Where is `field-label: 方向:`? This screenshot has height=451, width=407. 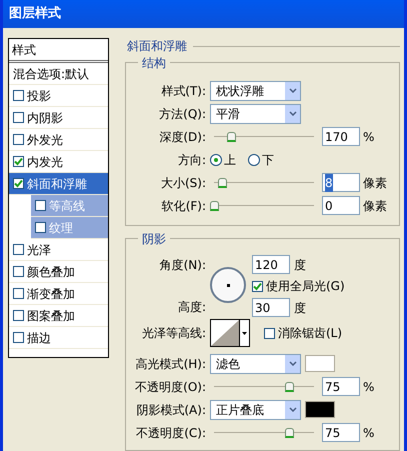 field-label: 方向: is located at coordinates (191, 160).